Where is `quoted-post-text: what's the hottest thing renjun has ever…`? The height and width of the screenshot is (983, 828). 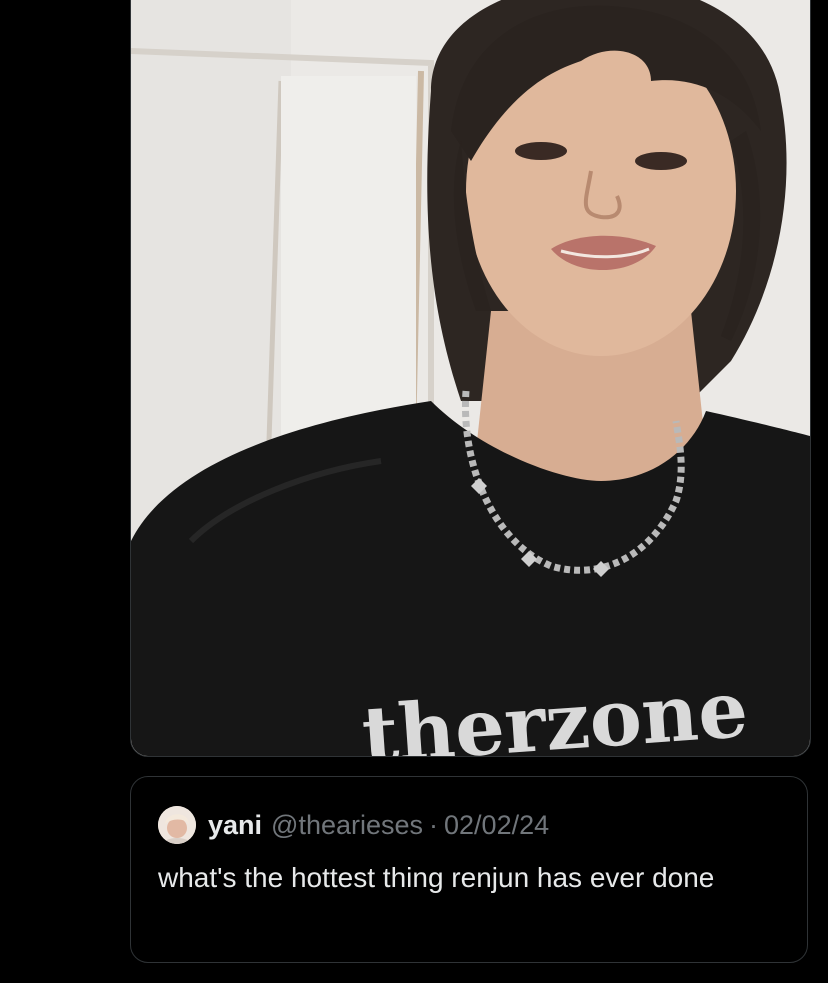 quoted-post-text: what's the hottest thing renjun has ever… is located at coordinates (436, 877).